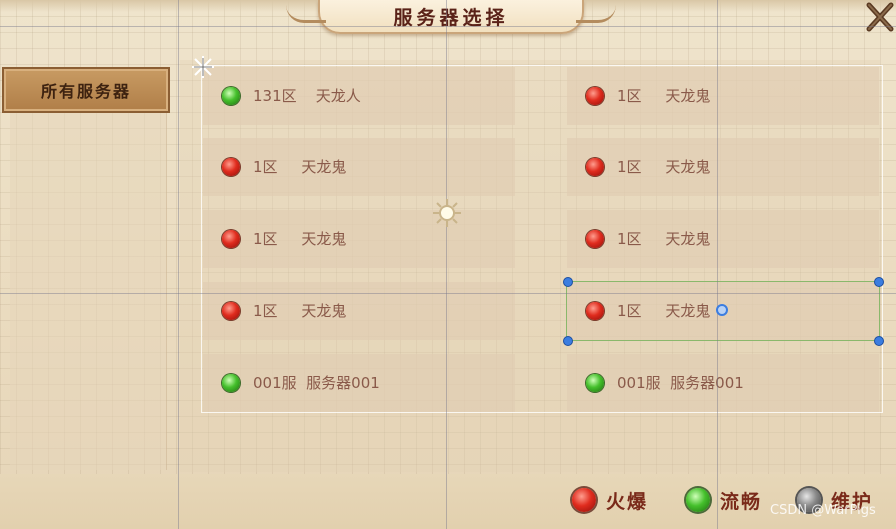 The image size is (896, 529). What do you see at coordinates (88, 291) in the screenshot?
I see `sidebar` at bounding box center [88, 291].